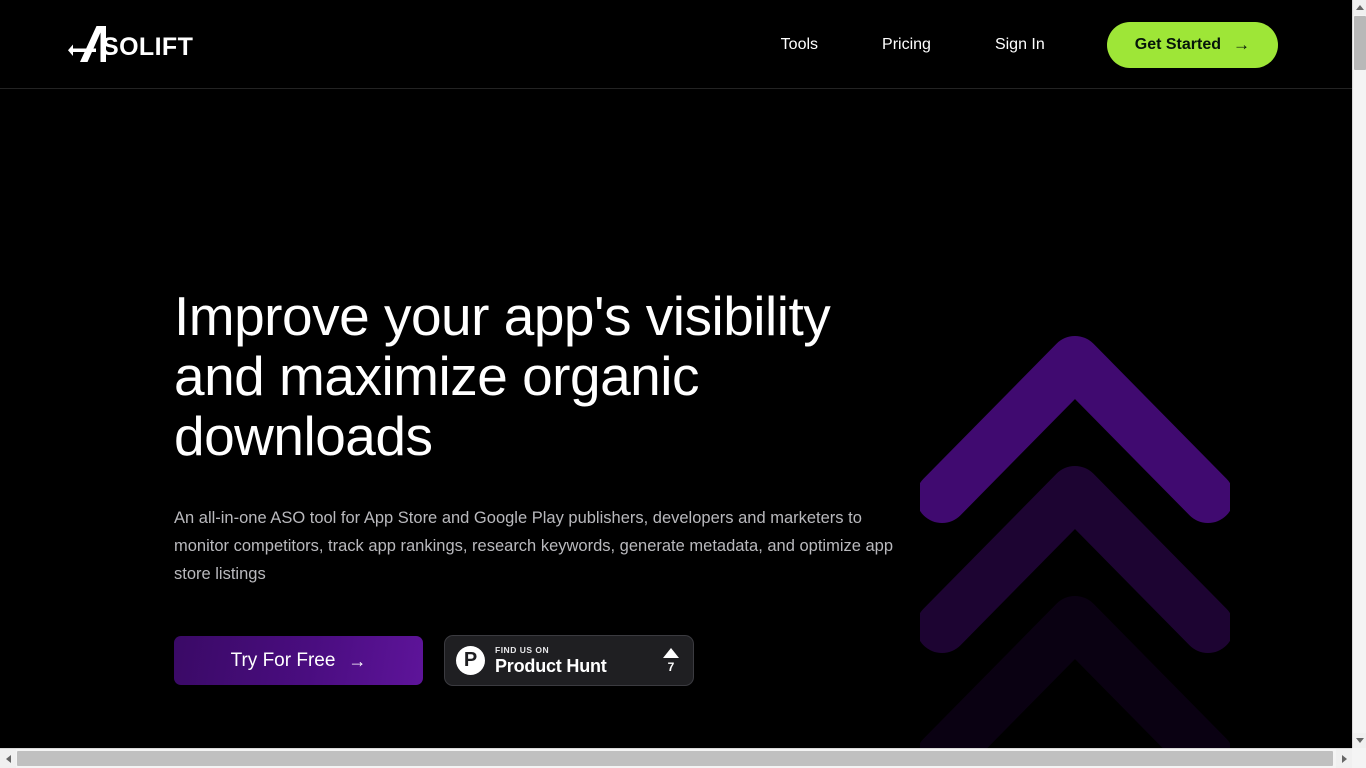  I want to click on triangle-down-icon, so click(1360, 740).